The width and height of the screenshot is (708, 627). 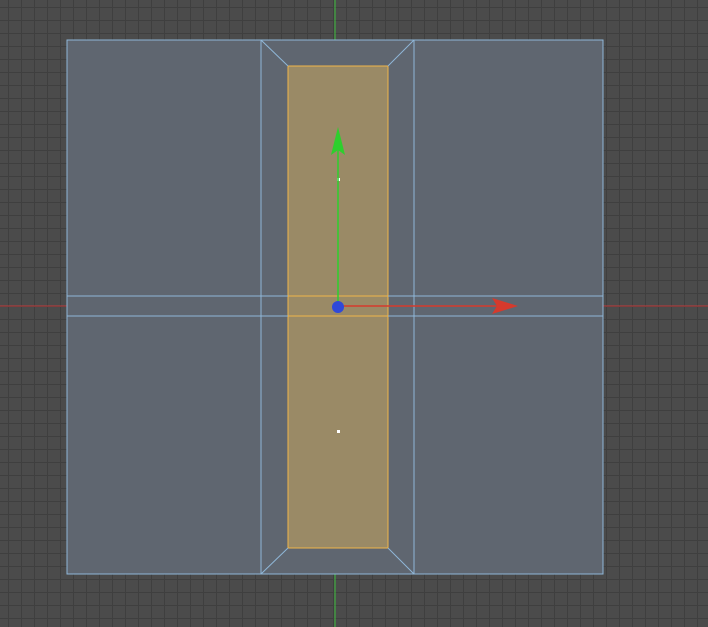 I want to click on gizmo-center-handle, so click(x=338, y=307).